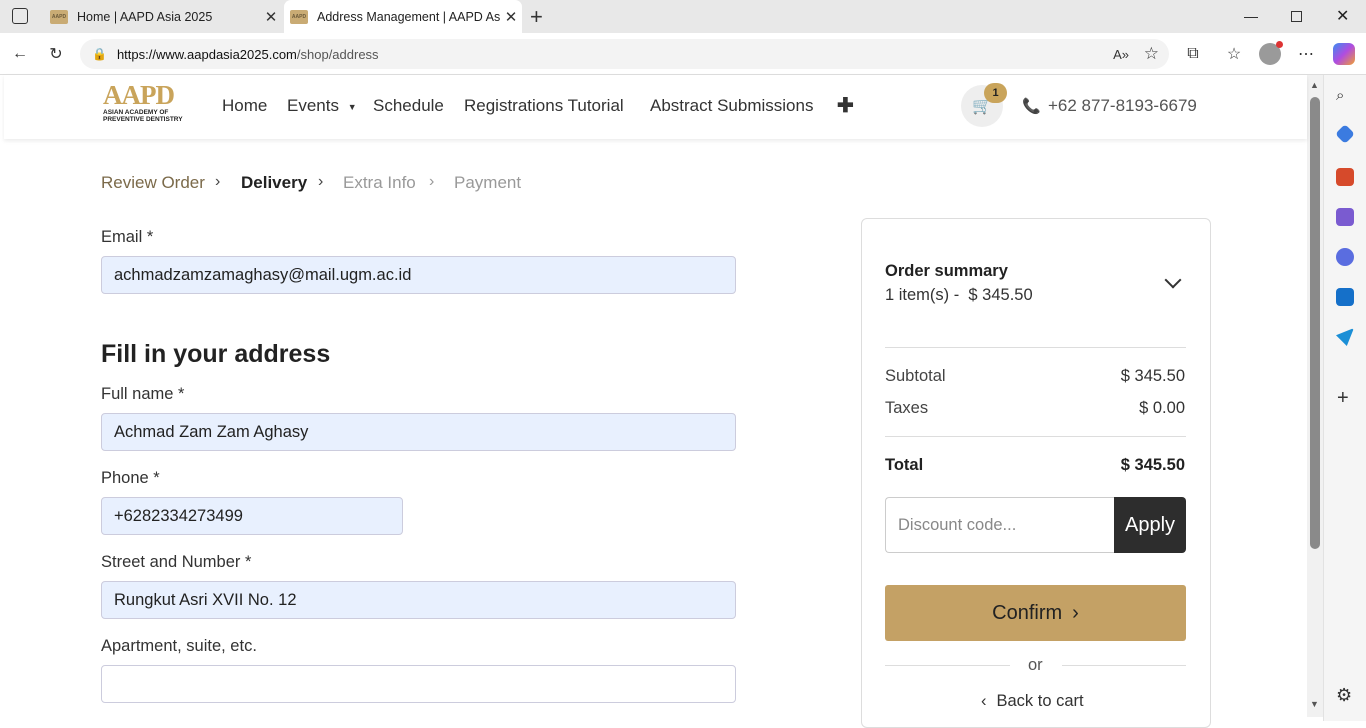 This screenshot has height=728, width=1366. I want to click on extensions-icon: ⧉, so click(1193, 54).